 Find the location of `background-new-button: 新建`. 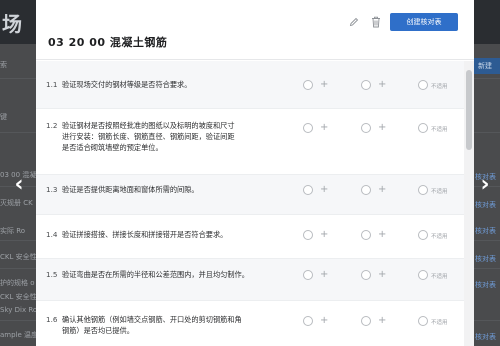

background-new-button: 新建 is located at coordinates (485, 66).